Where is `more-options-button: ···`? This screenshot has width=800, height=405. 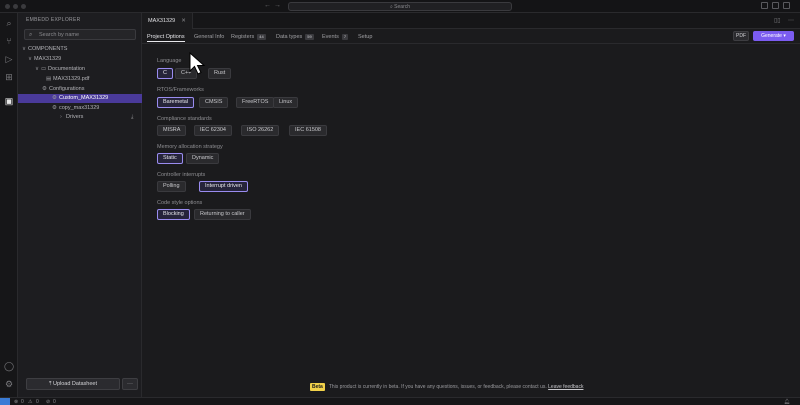
more-options-button: ··· is located at coordinates (130, 384).